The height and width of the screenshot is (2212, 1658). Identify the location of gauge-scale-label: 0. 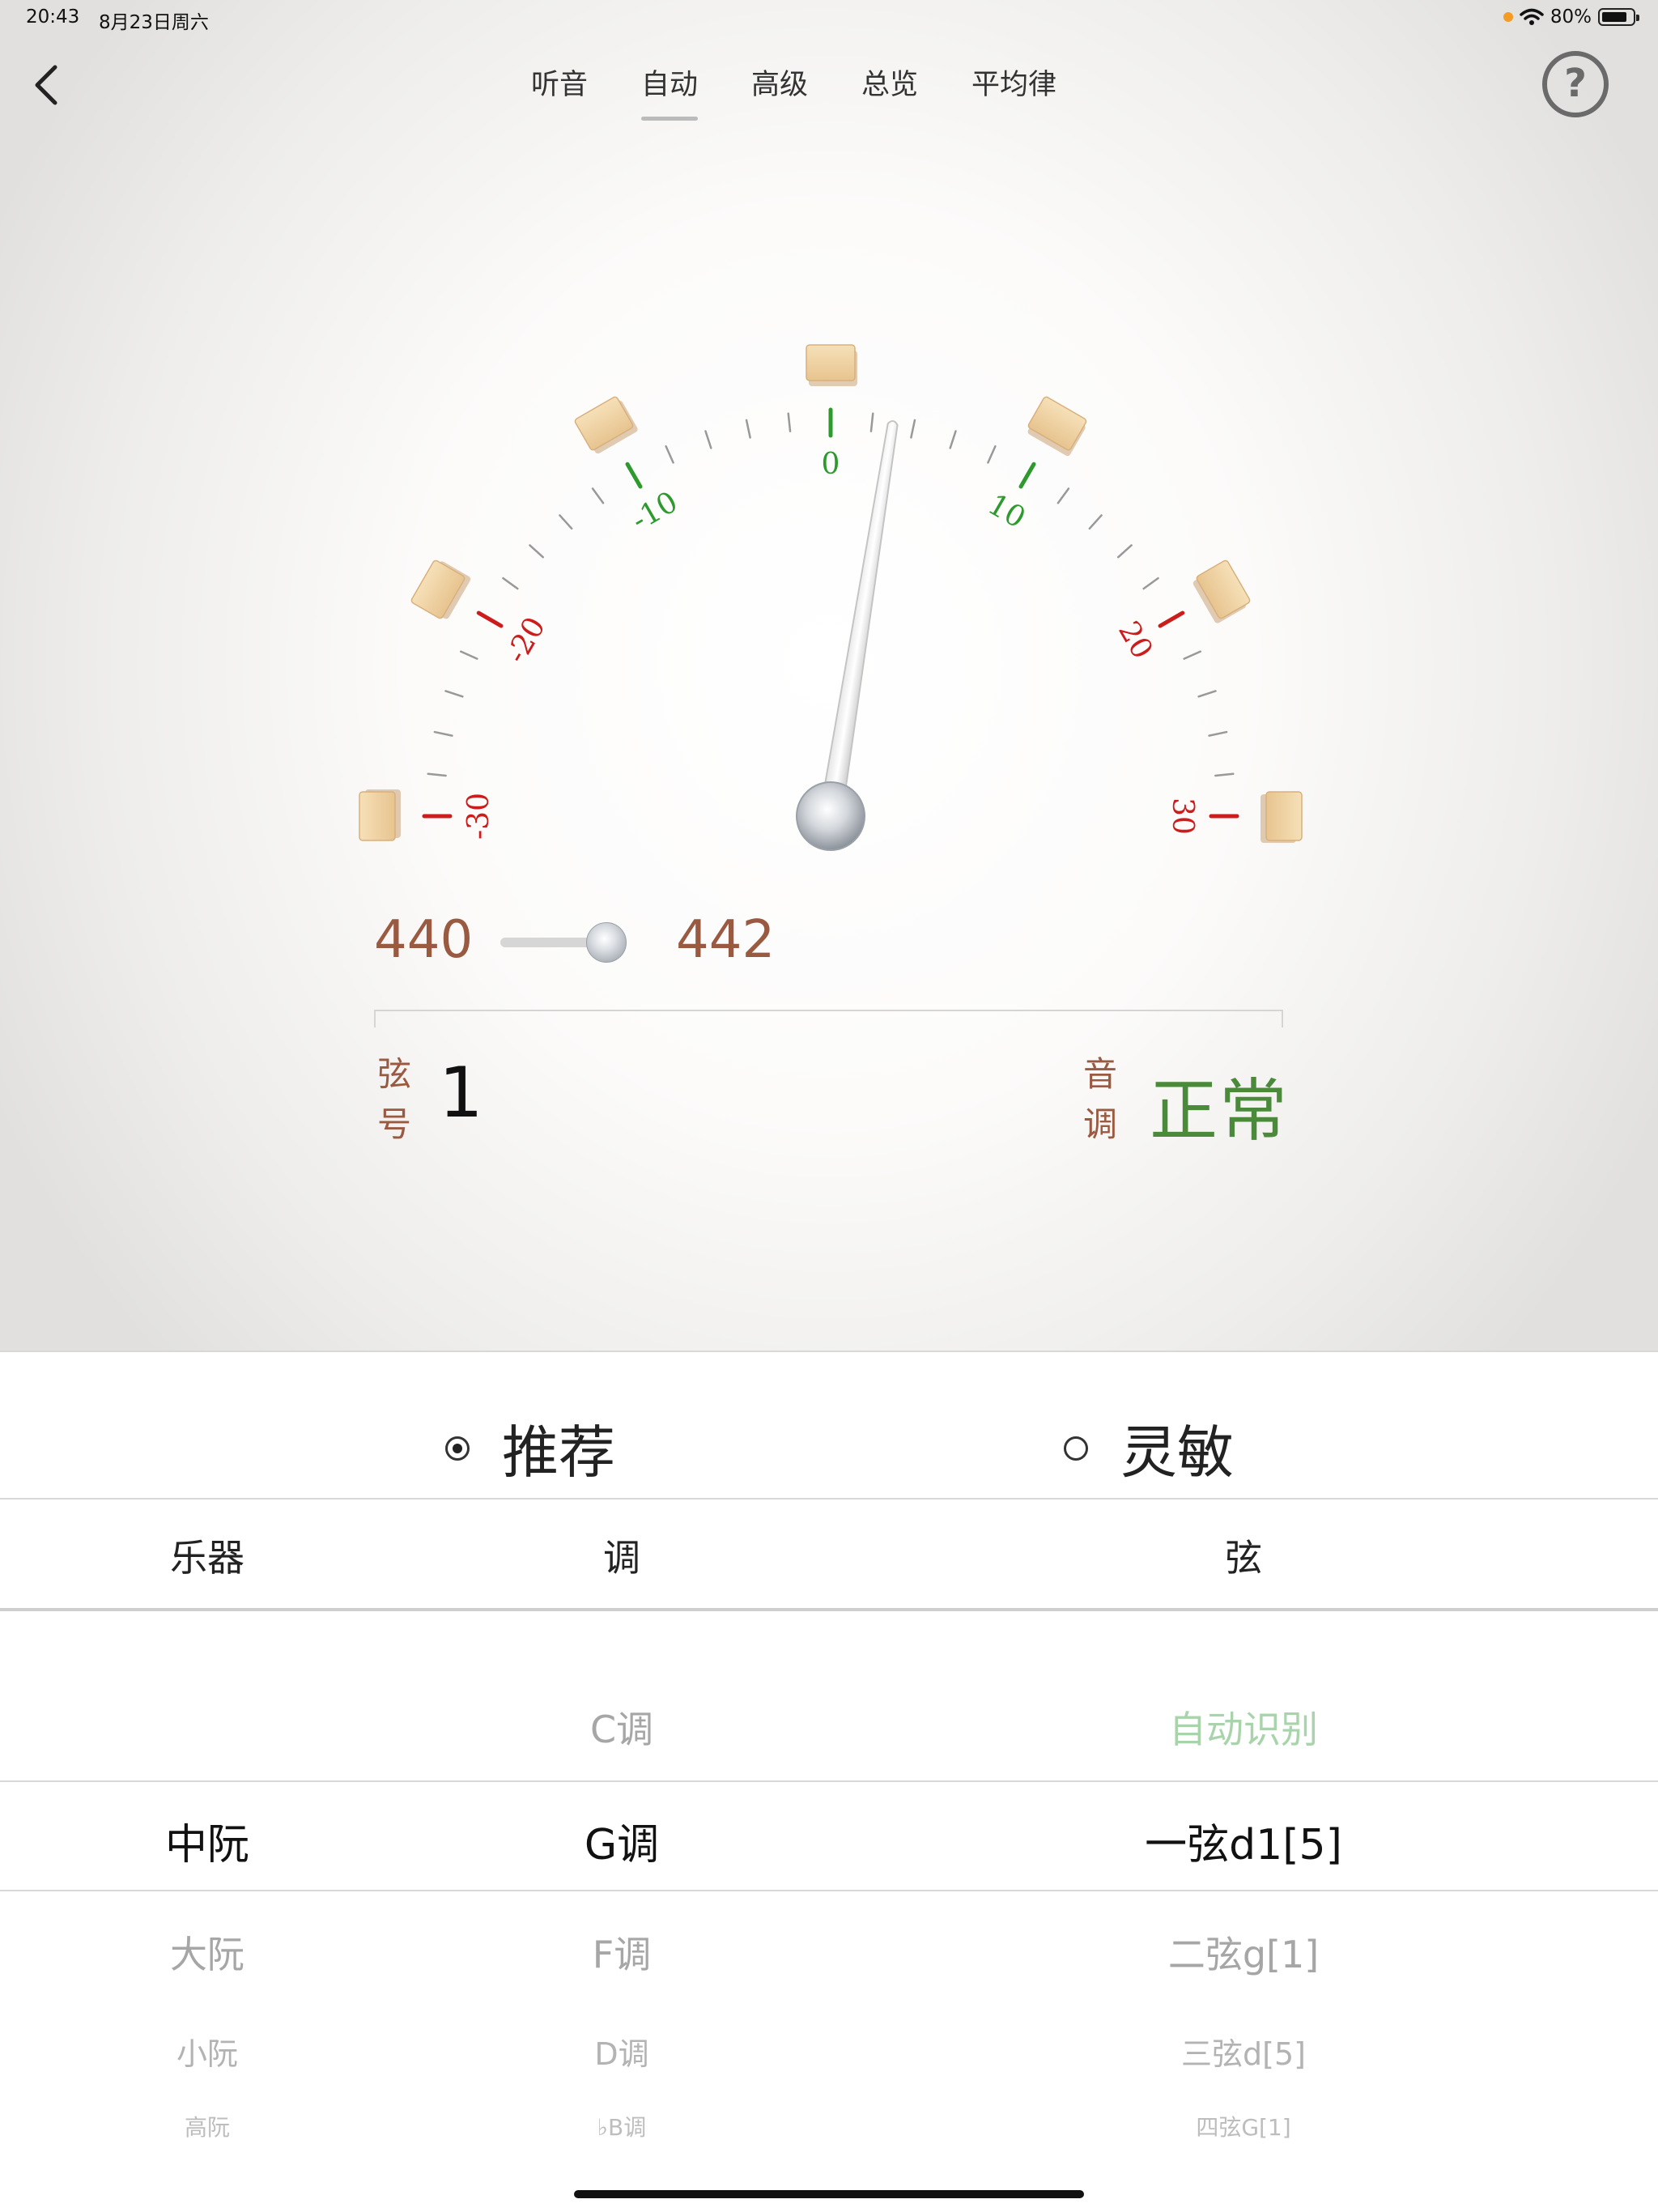
(831, 464).